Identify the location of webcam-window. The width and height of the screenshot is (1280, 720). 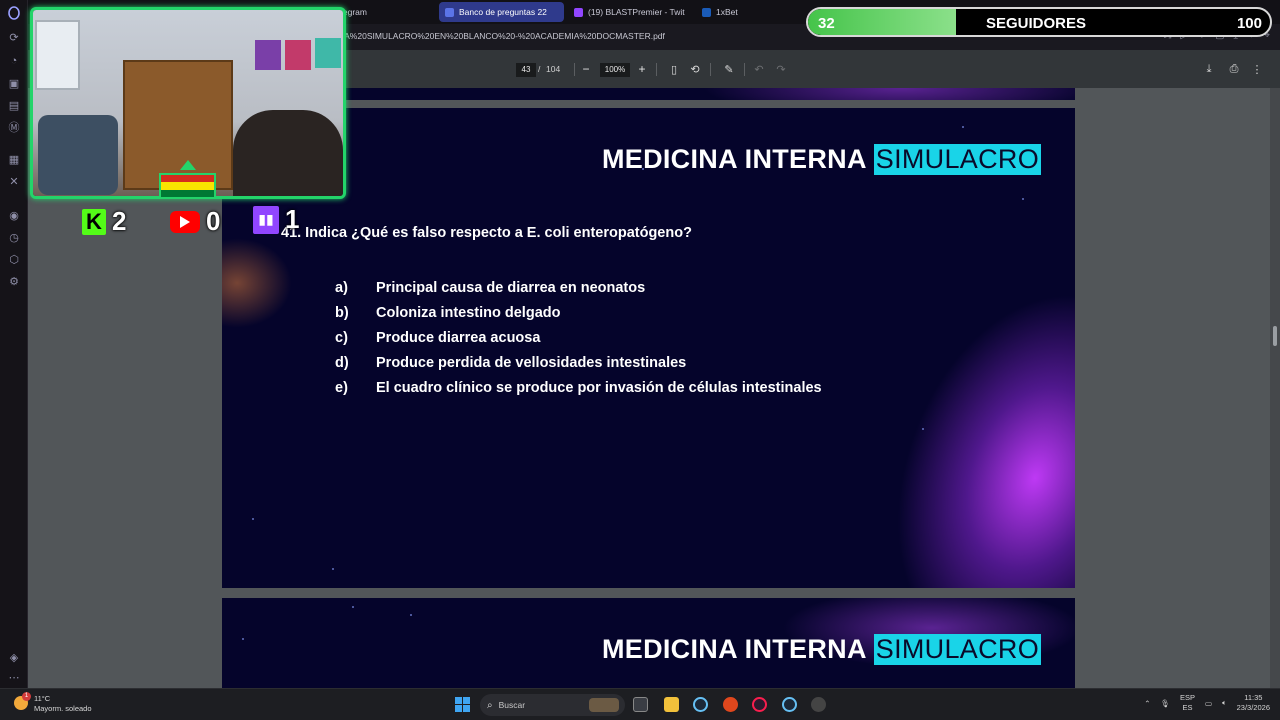
(57, 55).